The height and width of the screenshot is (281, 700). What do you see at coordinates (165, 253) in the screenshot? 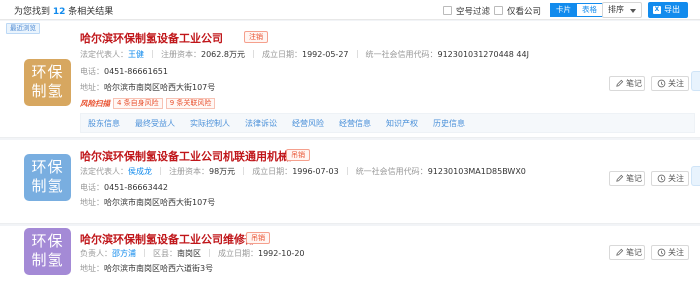
I see `info-label: 区县：` at bounding box center [165, 253].